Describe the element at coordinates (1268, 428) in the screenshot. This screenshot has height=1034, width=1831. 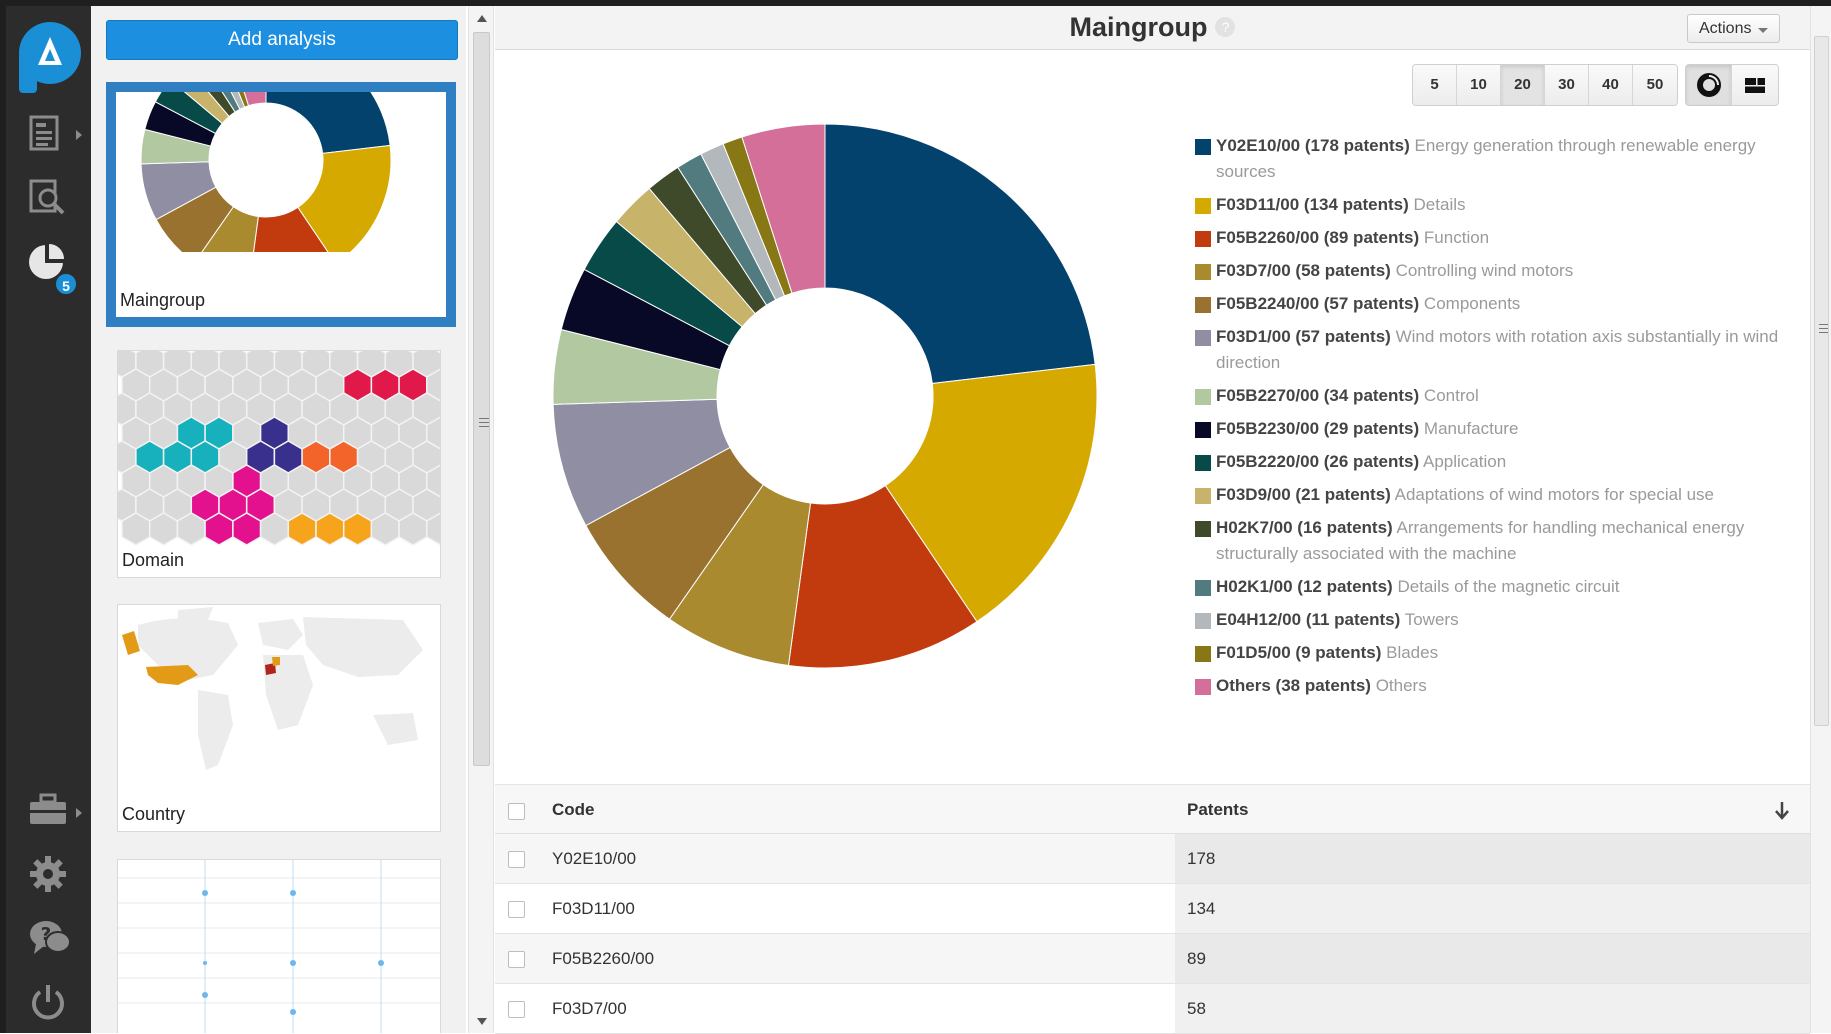
I see `legend-code: F05B2230/00` at that location.